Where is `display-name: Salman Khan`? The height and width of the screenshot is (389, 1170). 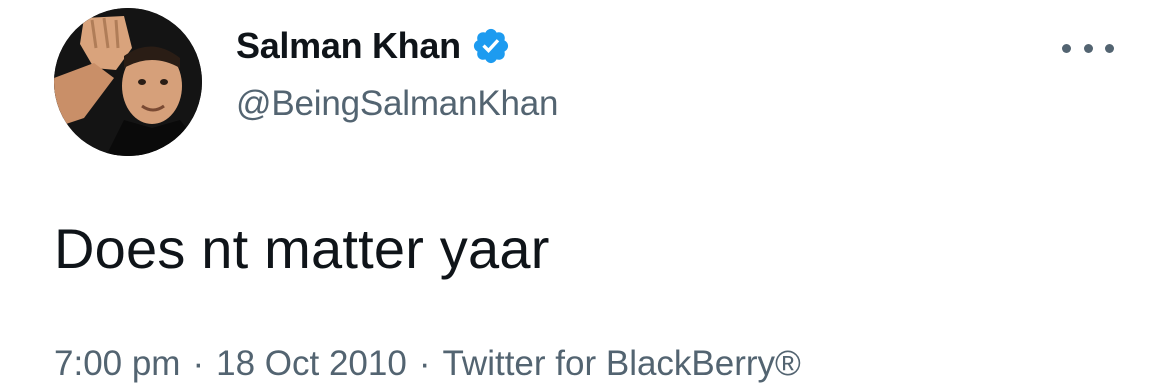 display-name: Salman Khan is located at coordinates (348, 46).